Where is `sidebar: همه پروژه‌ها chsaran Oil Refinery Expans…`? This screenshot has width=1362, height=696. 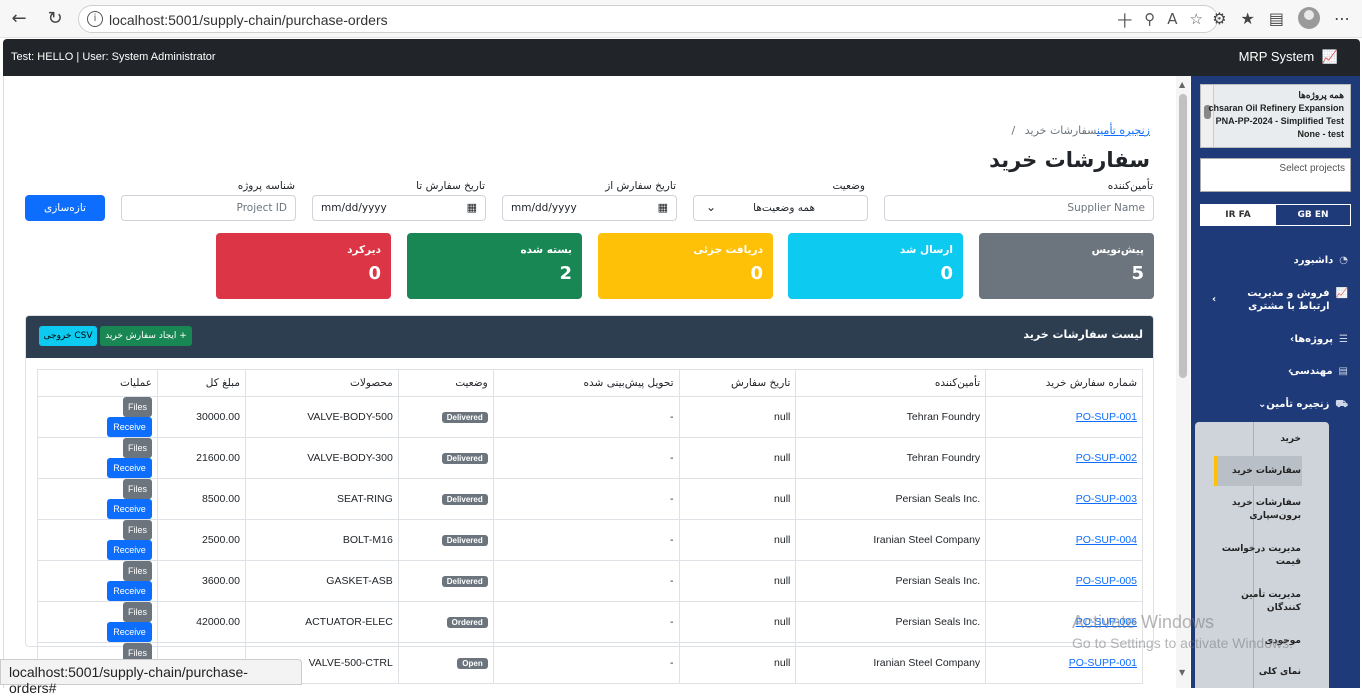 sidebar: همه پروژه‌ها chsaran Oil Refinery Expans… is located at coordinates (1275, 382).